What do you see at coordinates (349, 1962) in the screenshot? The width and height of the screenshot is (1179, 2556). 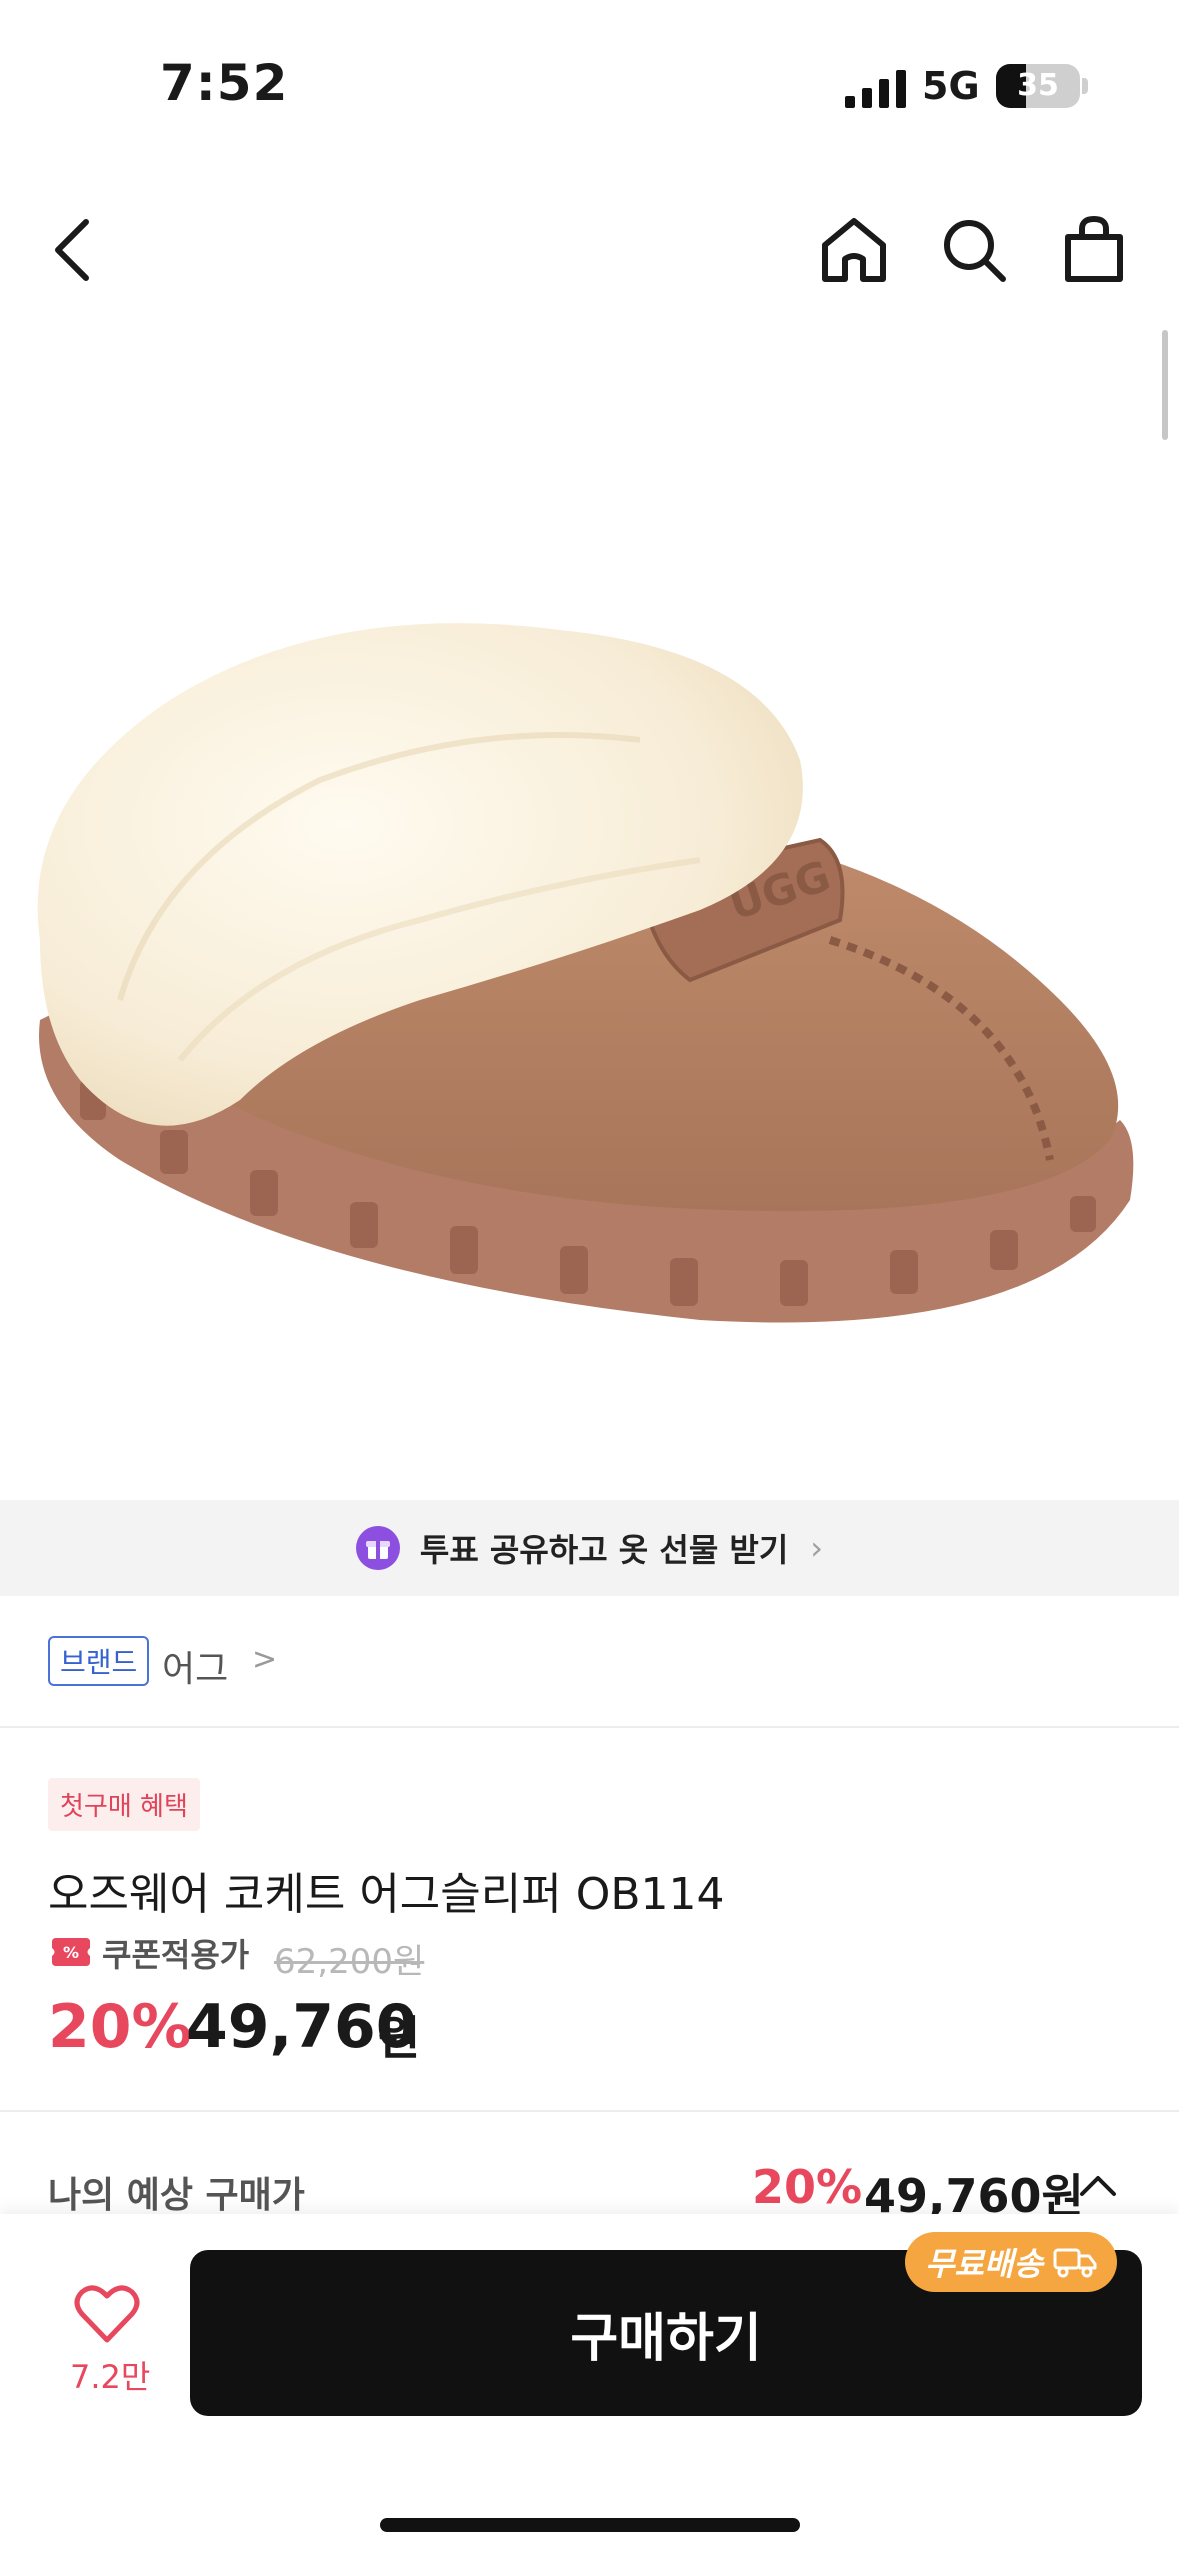 I see `original-price: 62,200원` at bounding box center [349, 1962].